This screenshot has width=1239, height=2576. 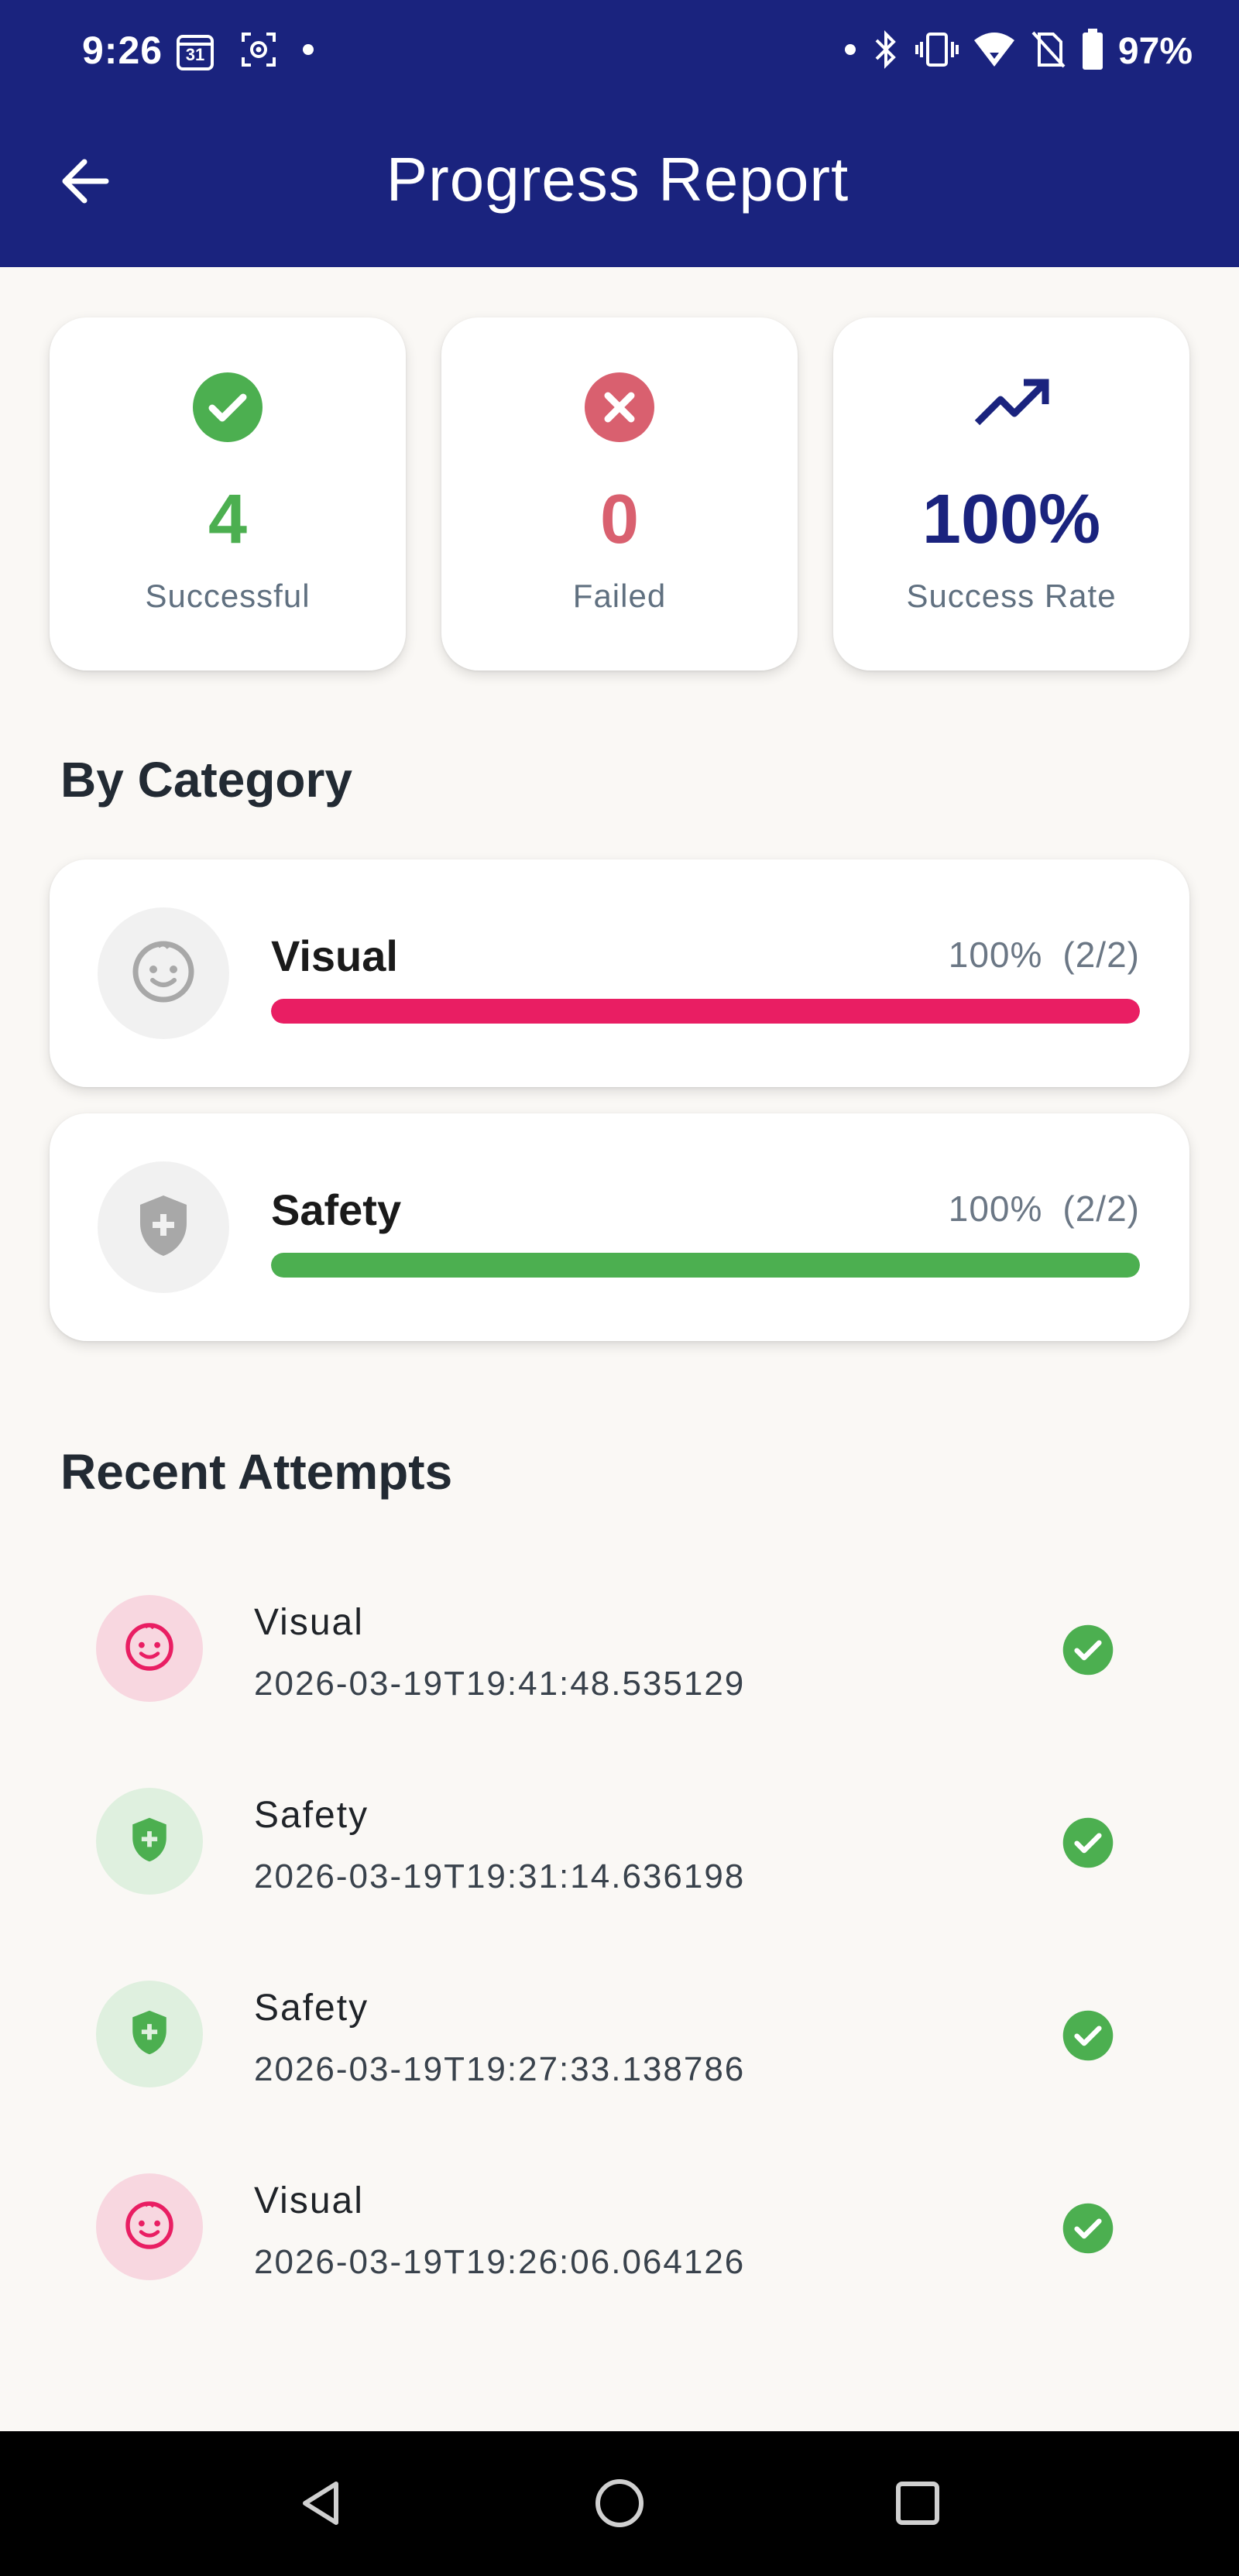 What do you see at coordinates (619, 1839) in the screenshot?
I see `list-item: Safety 2026-03-19T19:31:14.636198` at bounding box center [619, 1839].